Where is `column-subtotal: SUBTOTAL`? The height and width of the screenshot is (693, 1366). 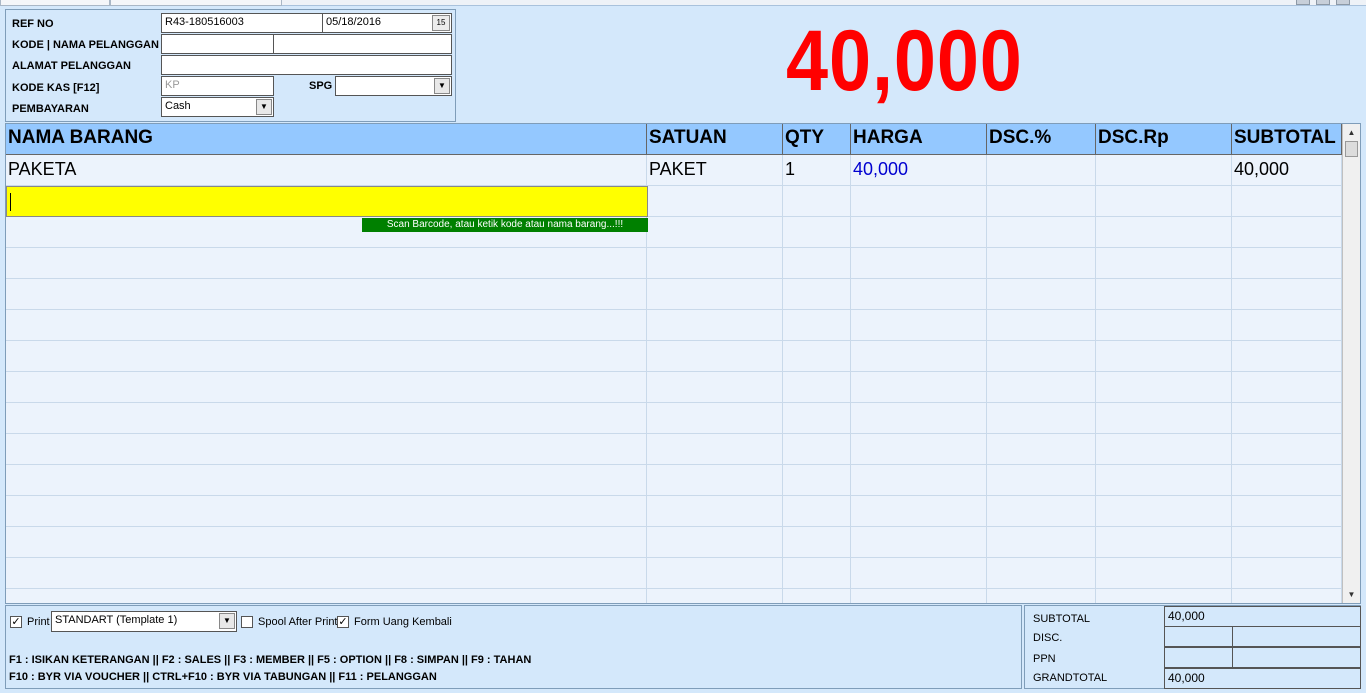
column-subtotal: SUBTOTAL is located at coordinates (1287, 139).